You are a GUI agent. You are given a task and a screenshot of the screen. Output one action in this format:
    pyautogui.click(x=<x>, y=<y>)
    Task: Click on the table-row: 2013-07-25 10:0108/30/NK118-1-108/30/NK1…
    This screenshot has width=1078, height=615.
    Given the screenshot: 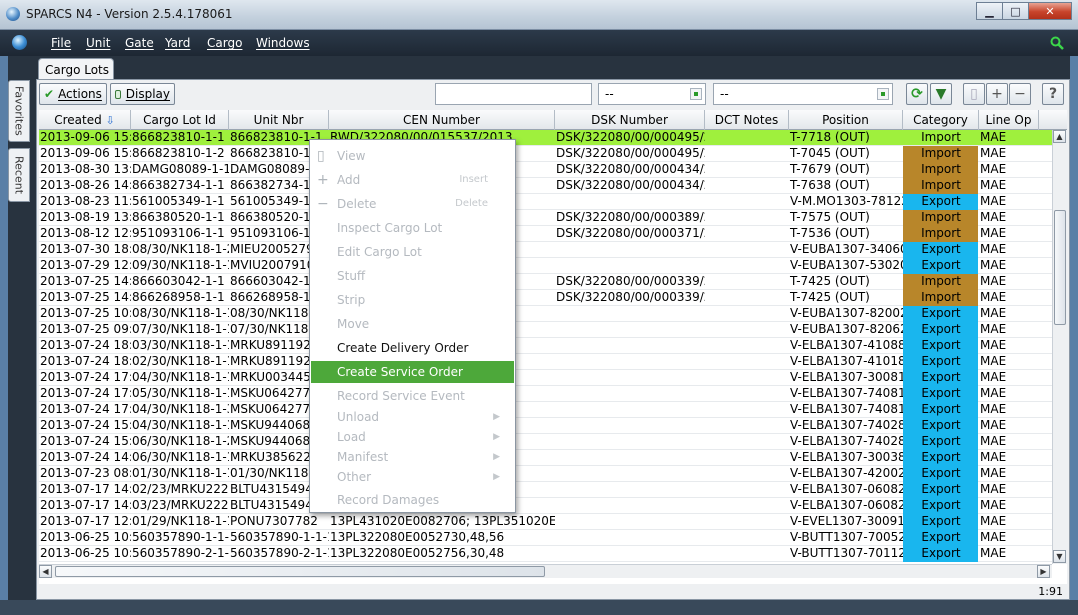 What is the action you would take?
    pyautogui.click(x=545, y=314)
    